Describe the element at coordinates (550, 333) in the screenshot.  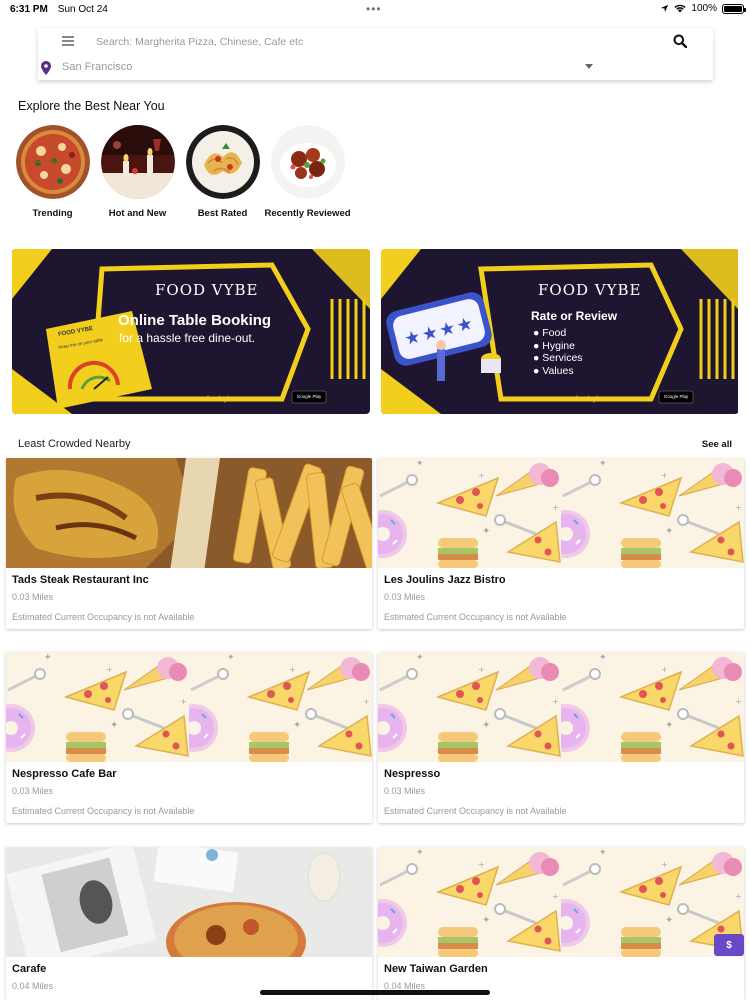
I see `bullet-item: ● Food` at that location.